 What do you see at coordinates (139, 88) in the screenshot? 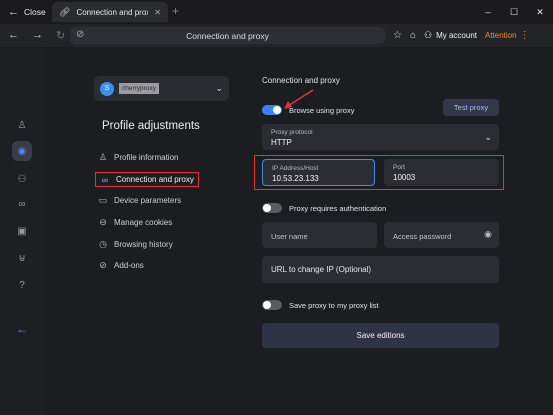
I see `profile-name: cherryproxy` at bounding box center [139, 88].